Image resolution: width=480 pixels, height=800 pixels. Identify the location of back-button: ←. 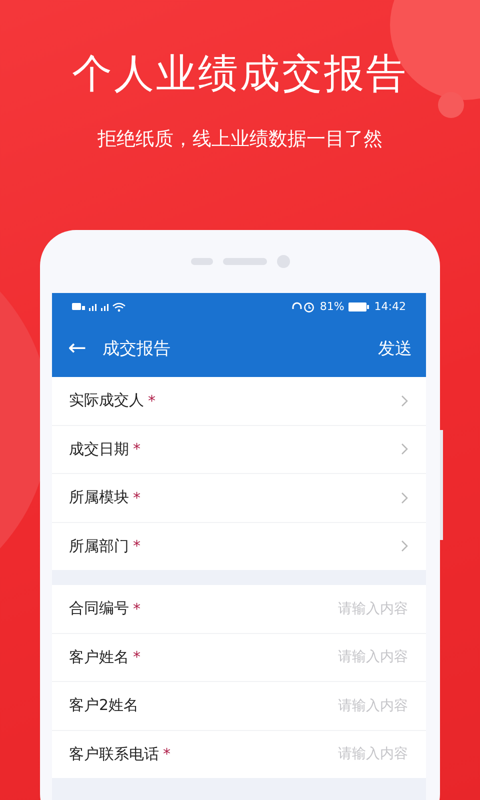
(77, 348).